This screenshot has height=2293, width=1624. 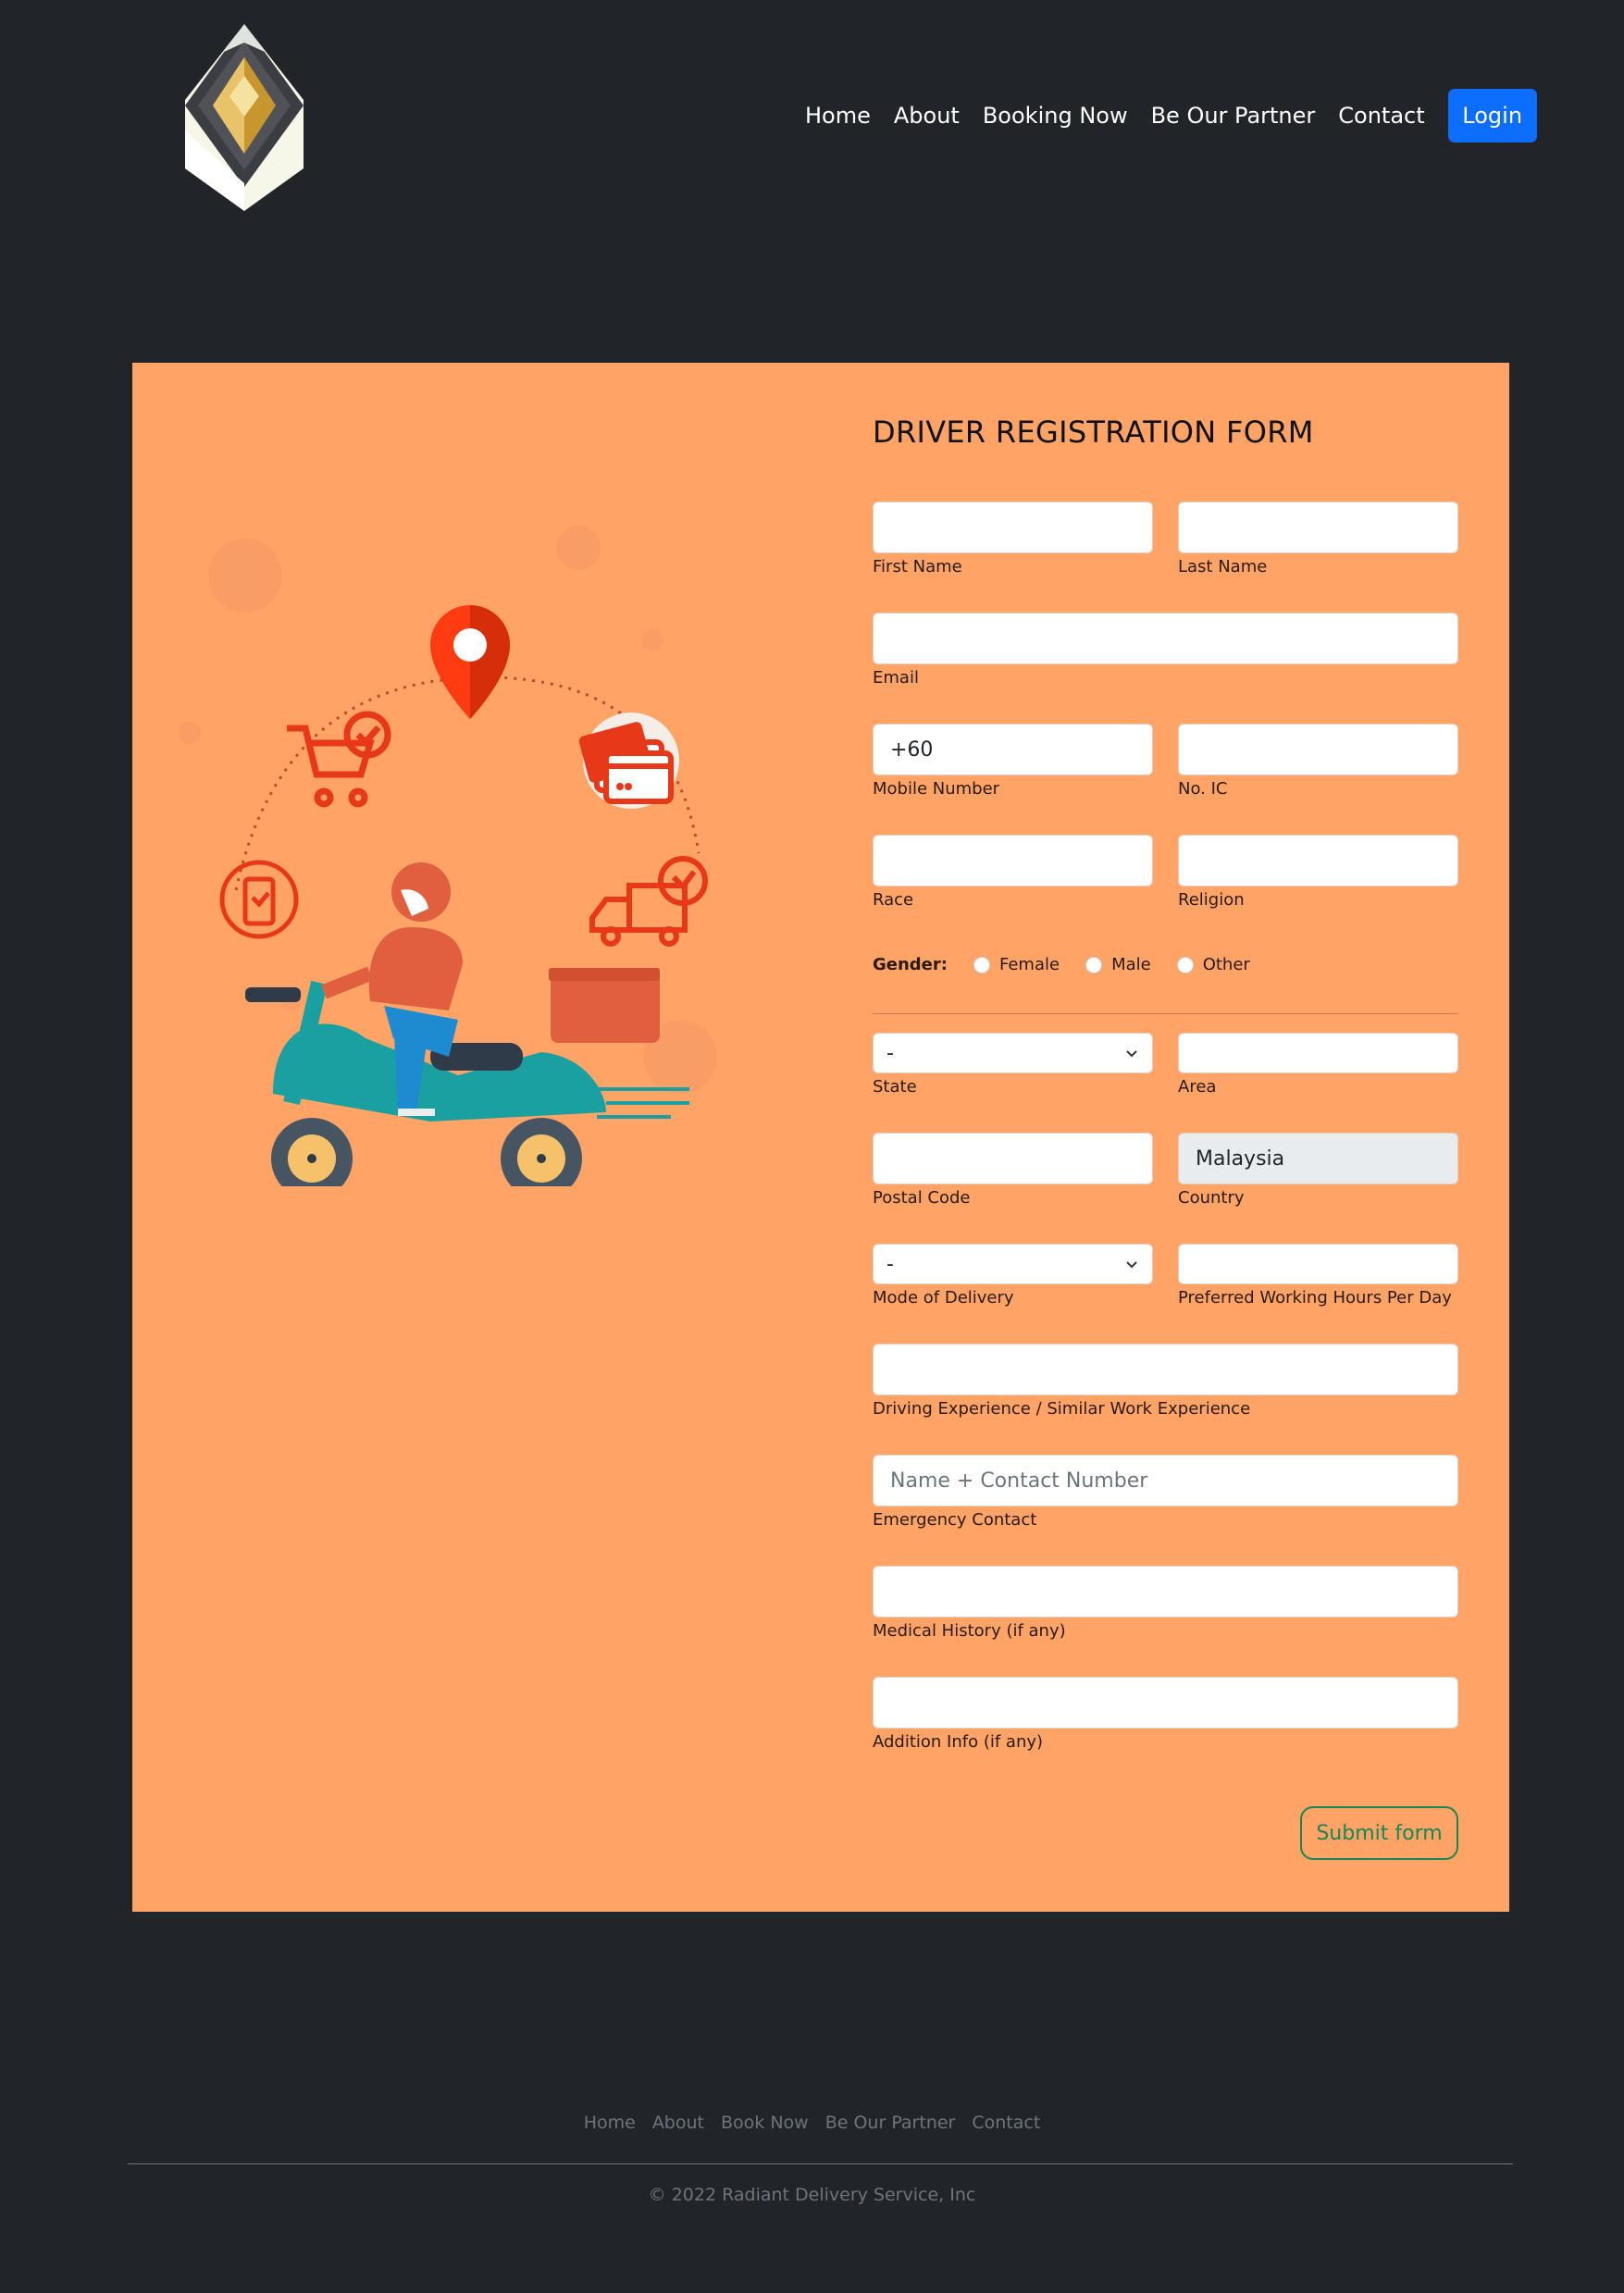 I want to click on nav-contact: Contact, so click(x=1381, y=116).